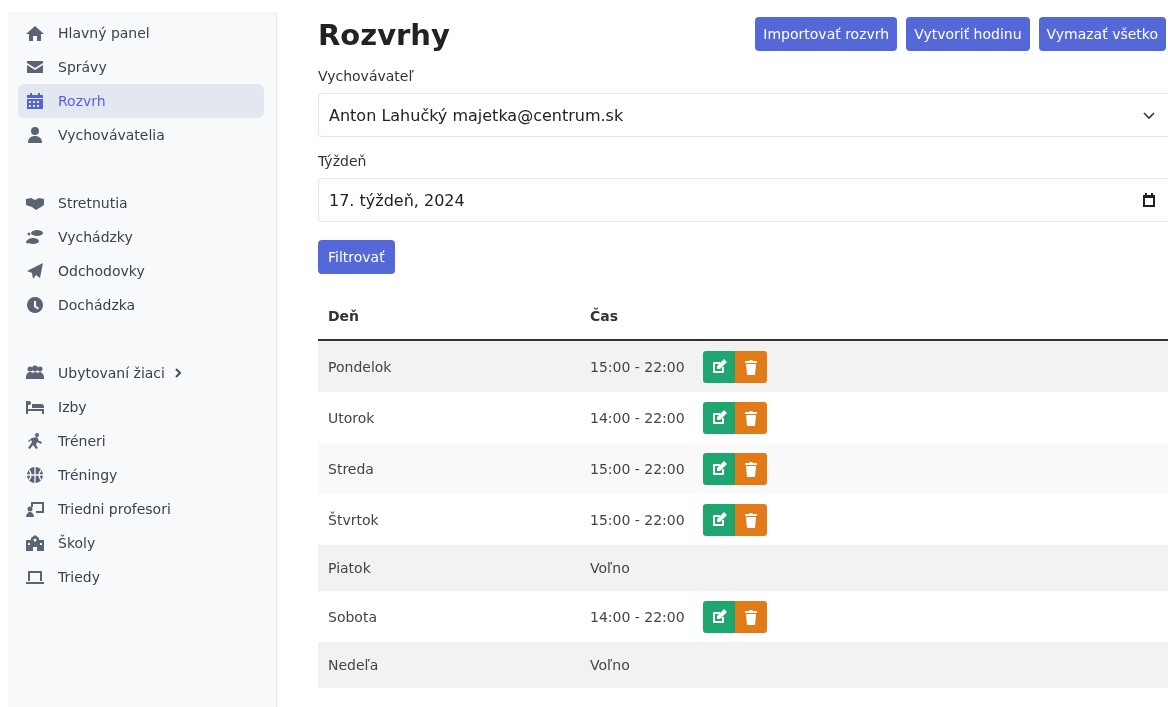 This screenshot has width=1168, height=707. I want to click on plane-icon, so click(35, 271).